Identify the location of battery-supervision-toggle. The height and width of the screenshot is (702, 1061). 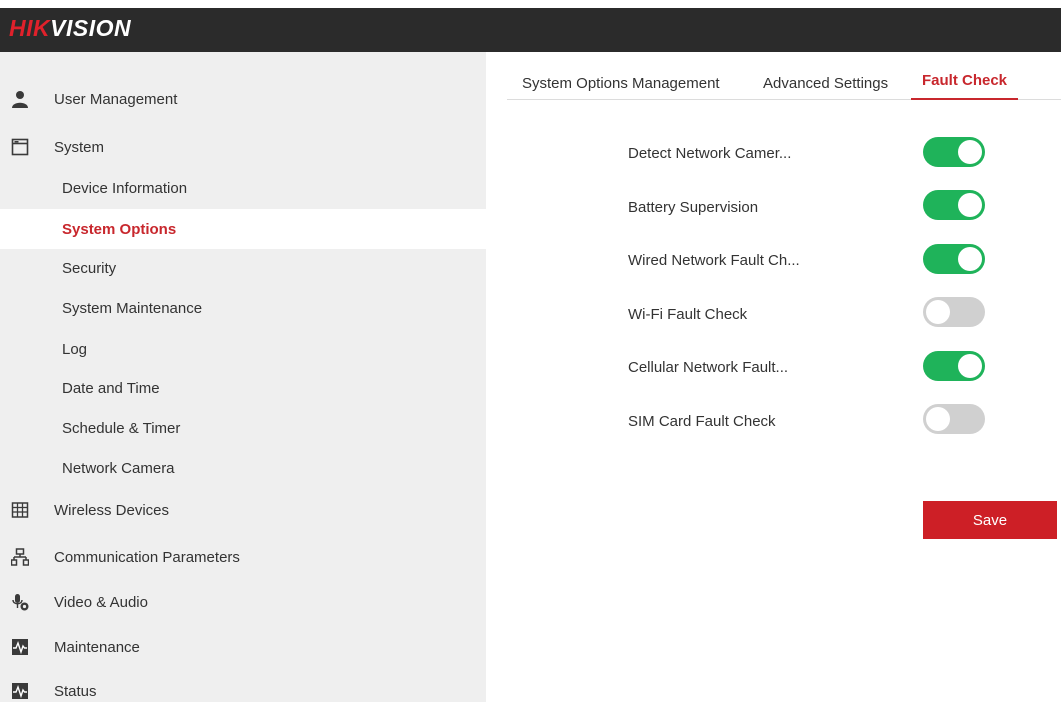
(954, 205).